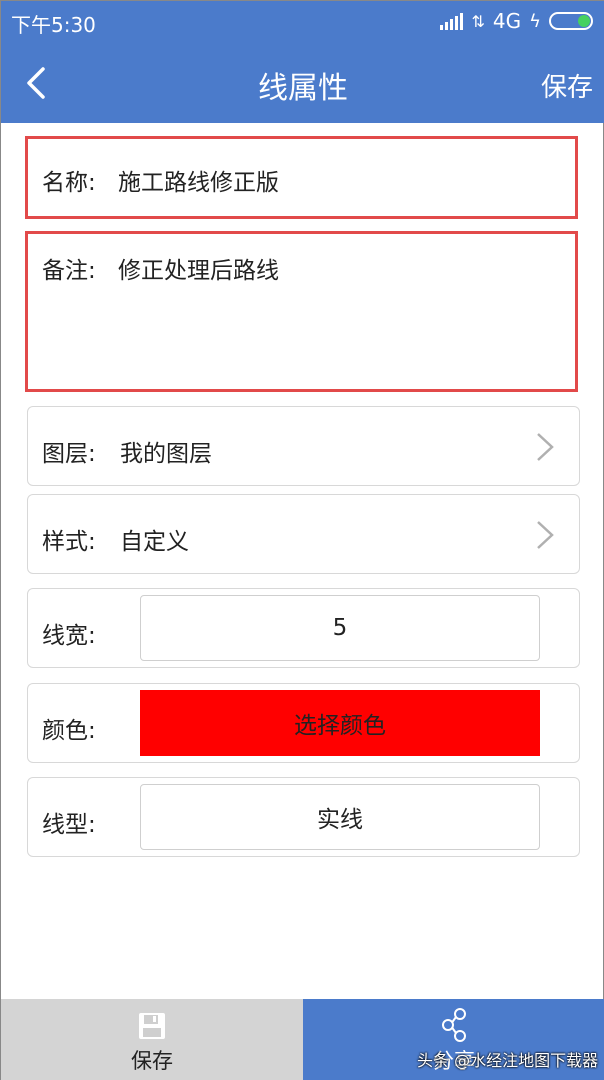 The image size is (604, 1080). What do you see at coordinates (69, 271) in the screenshot?
I see `remark-label: 备注:` at bounding box center [69, 271].